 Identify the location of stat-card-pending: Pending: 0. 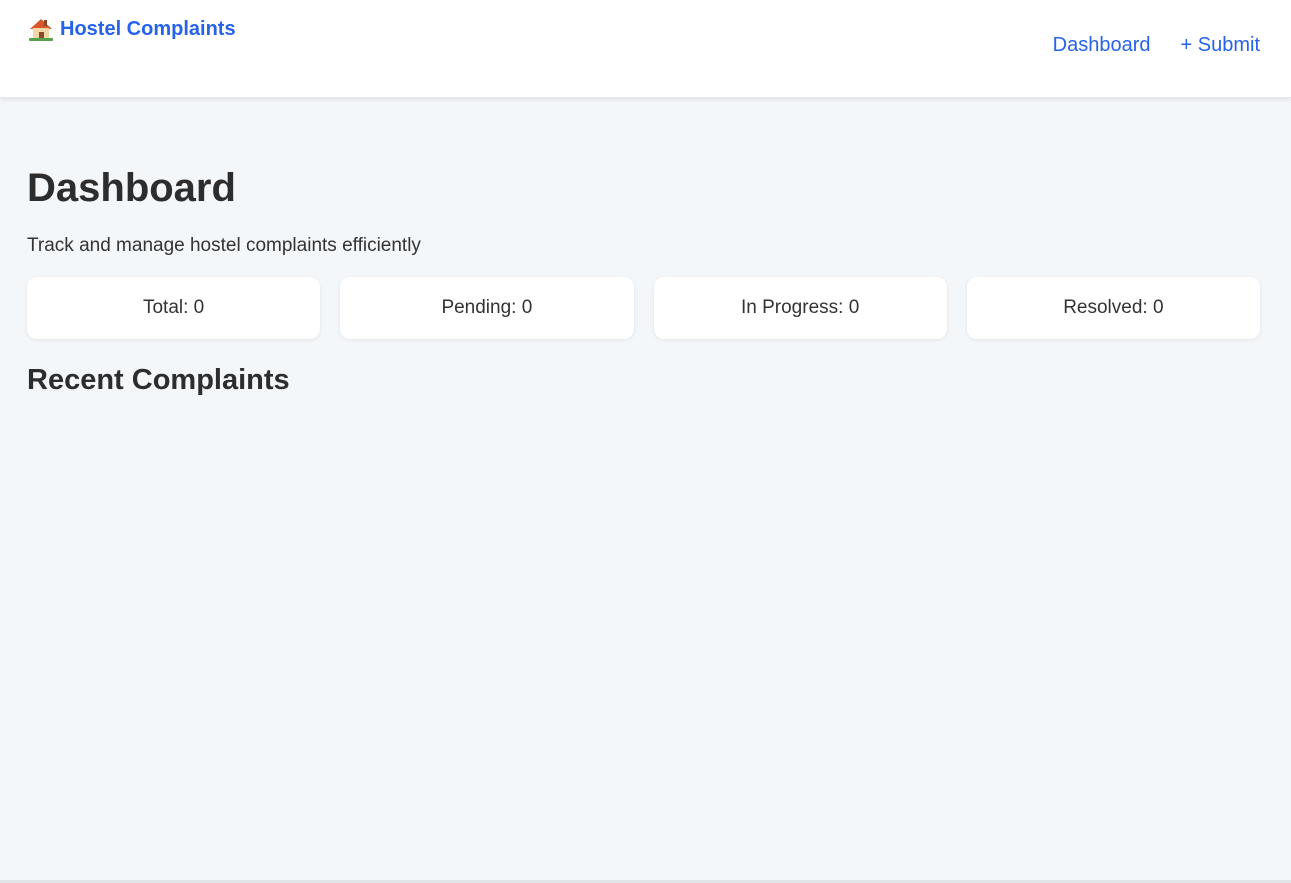
(487, 308).